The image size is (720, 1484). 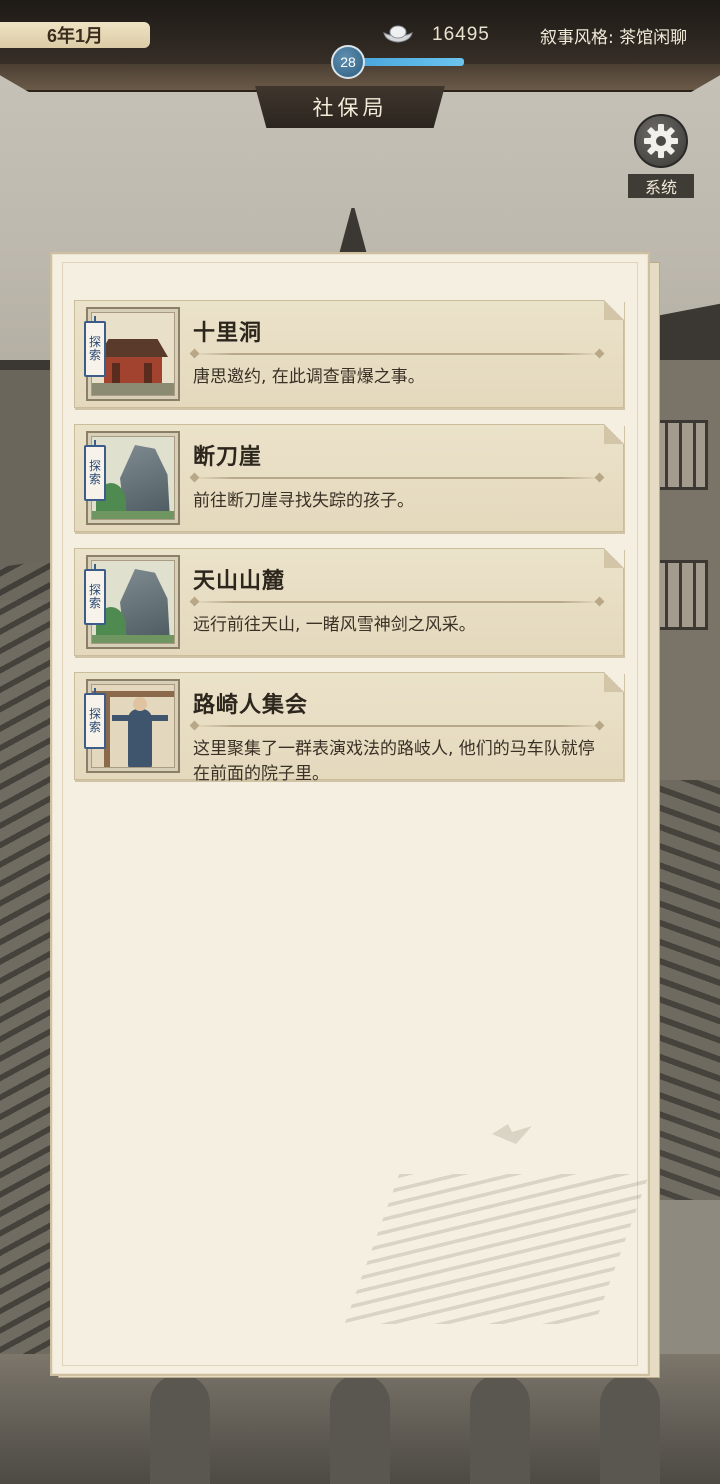 I want to click on level-badge: 28, so click(x=348, y=62).